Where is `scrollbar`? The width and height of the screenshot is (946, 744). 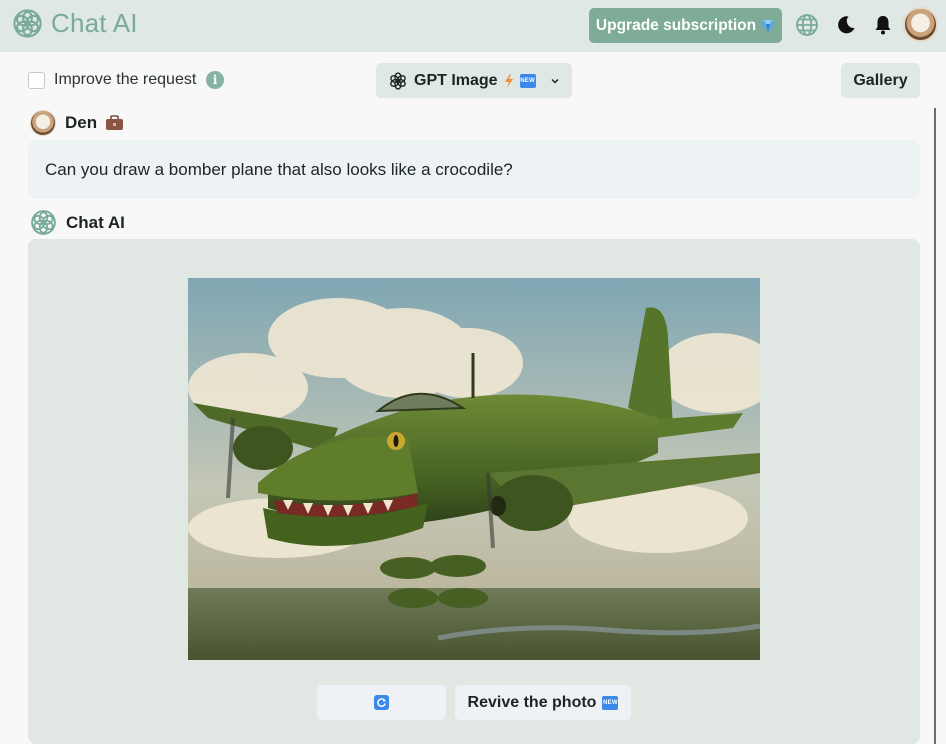
scrollbar is located at coordinates (935, 426).